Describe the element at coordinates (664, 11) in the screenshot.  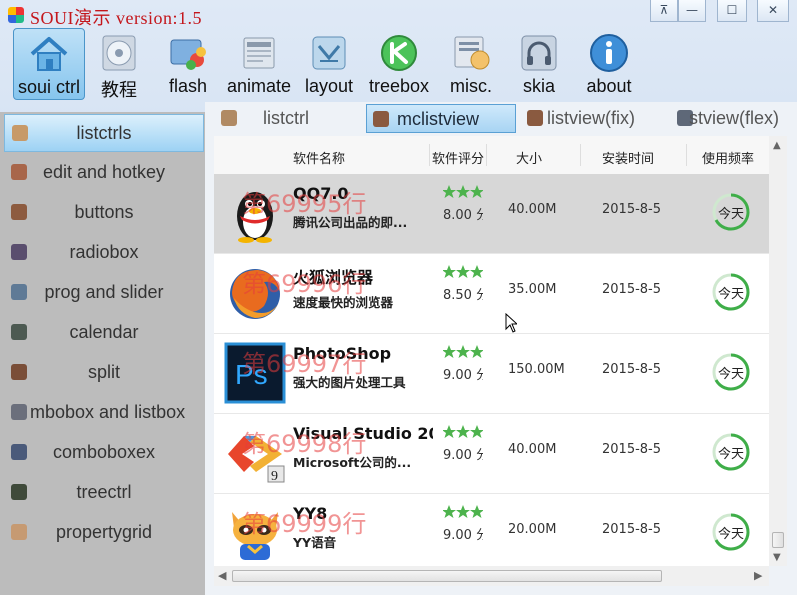
I see `pin-button: ⊼` at that location.